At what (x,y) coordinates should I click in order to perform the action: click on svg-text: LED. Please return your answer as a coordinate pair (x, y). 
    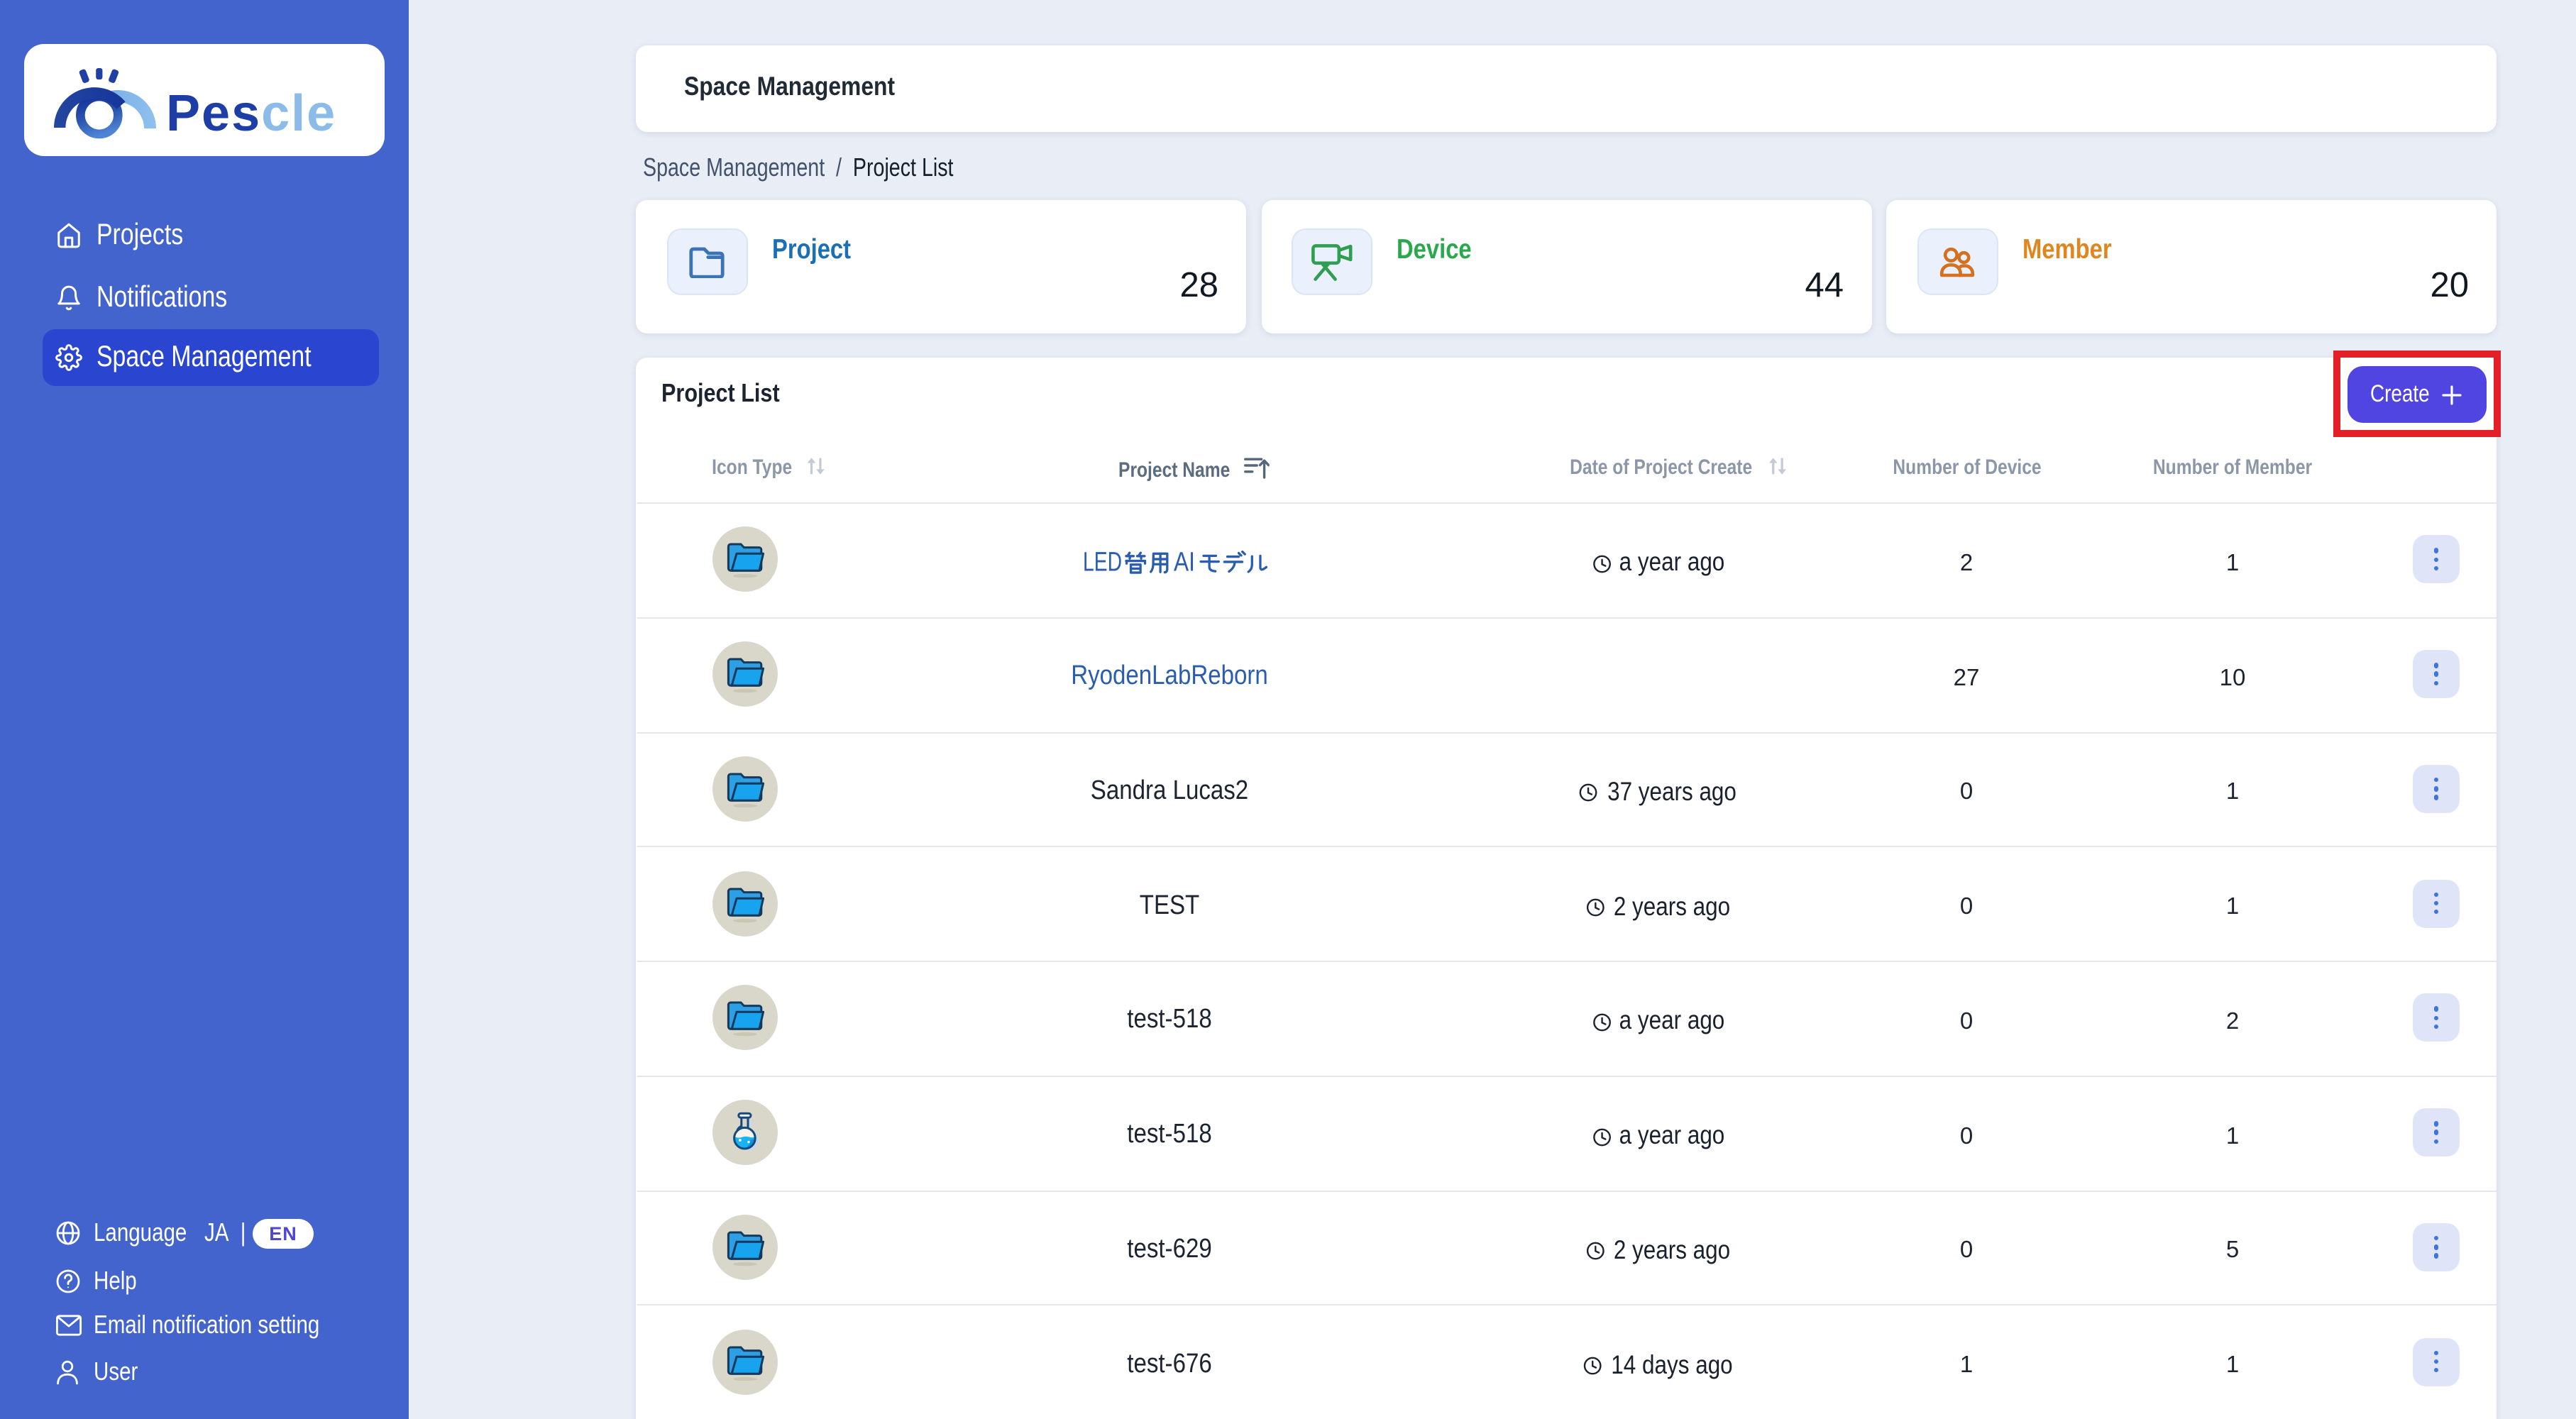
    Looking at the image, I should click on (1102, 562).